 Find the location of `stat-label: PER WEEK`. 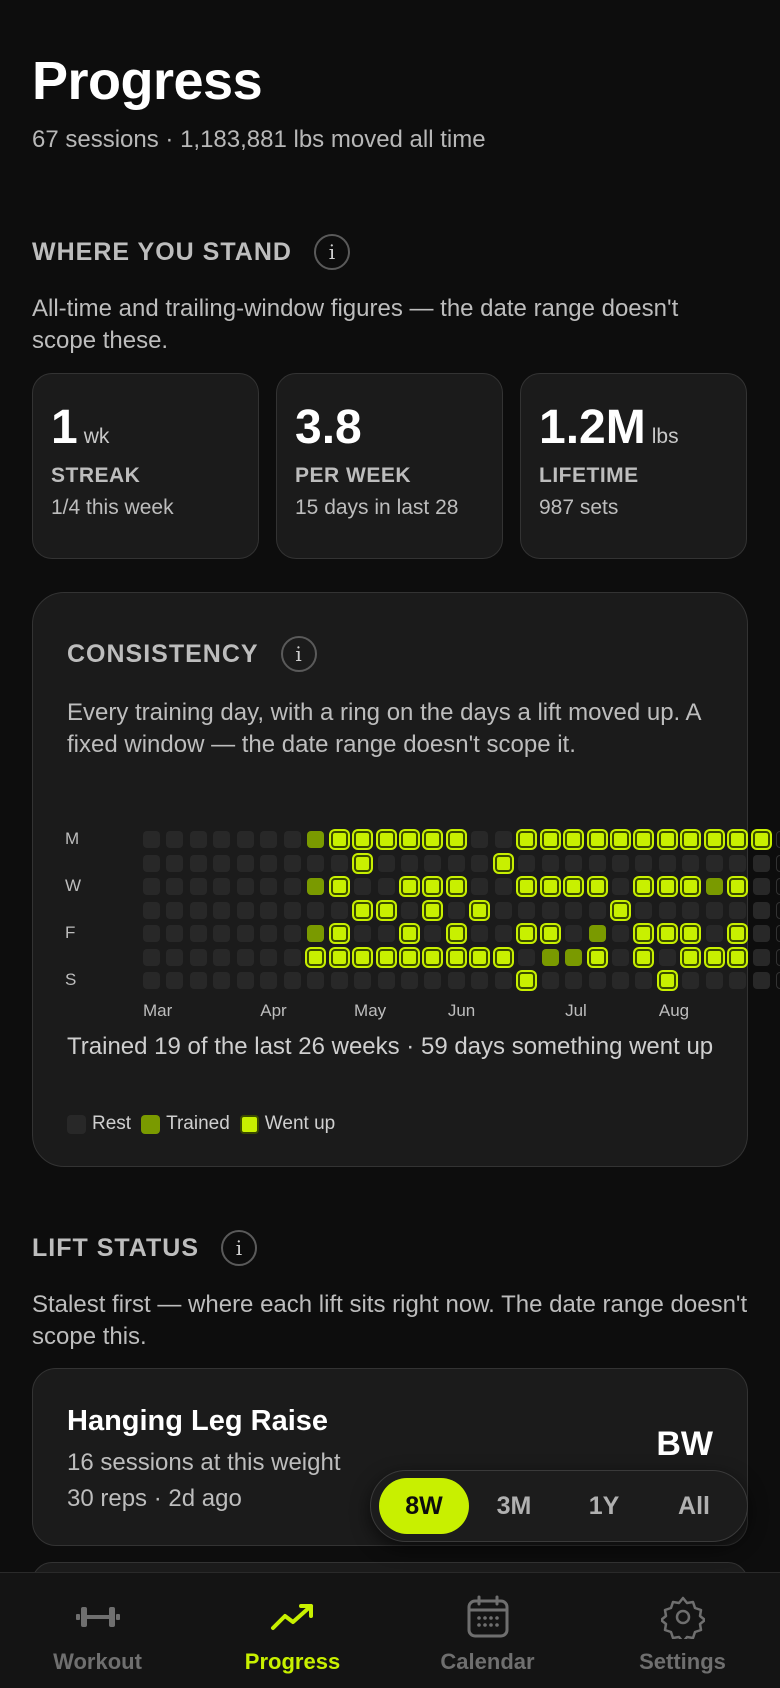

stat-label: PER WEEK is located at coordinates (353, 475).